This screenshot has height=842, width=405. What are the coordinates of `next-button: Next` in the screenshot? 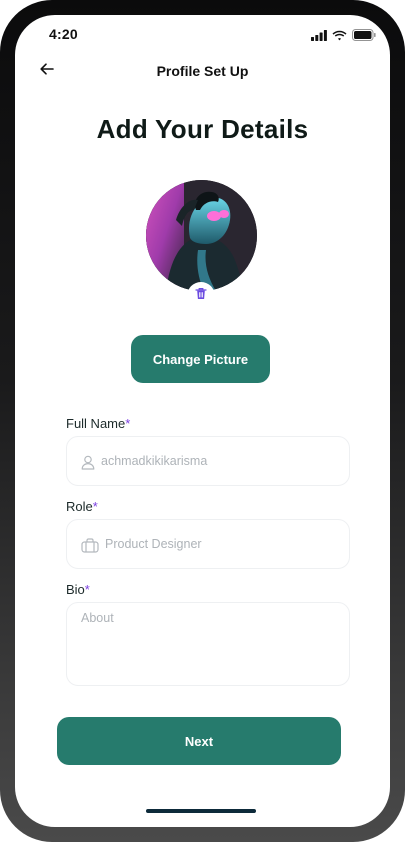 It's located at (199, 741).